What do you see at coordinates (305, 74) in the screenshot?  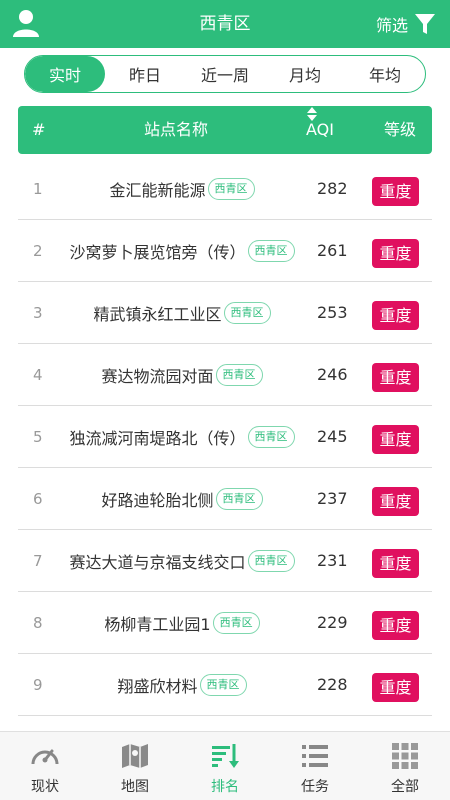 I see `tab-monthly: 月均` at bounding box center [305, 74].